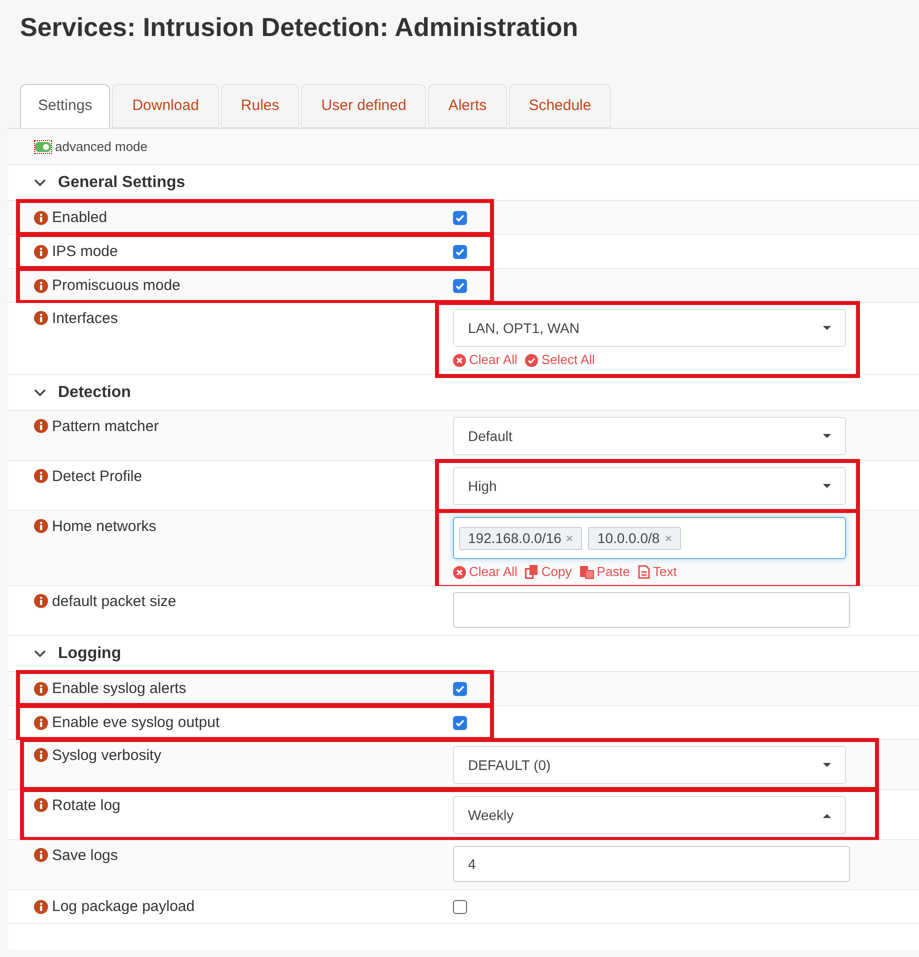 This screenshot has height=957, width=919. Describe the element at coordinates (119, 688) in the screenshot. I see `field-label: Enable syslog alerts` at that location.